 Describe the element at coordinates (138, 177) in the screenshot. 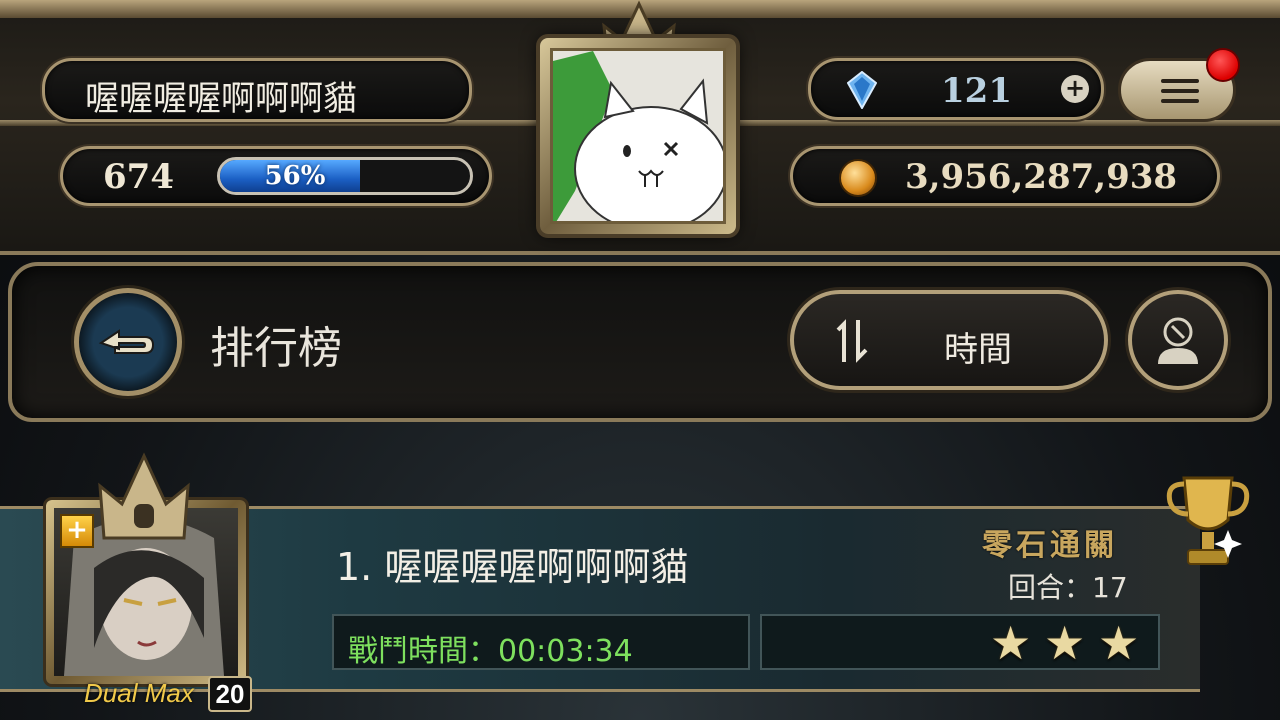

I see `player-level: 674` at that location.